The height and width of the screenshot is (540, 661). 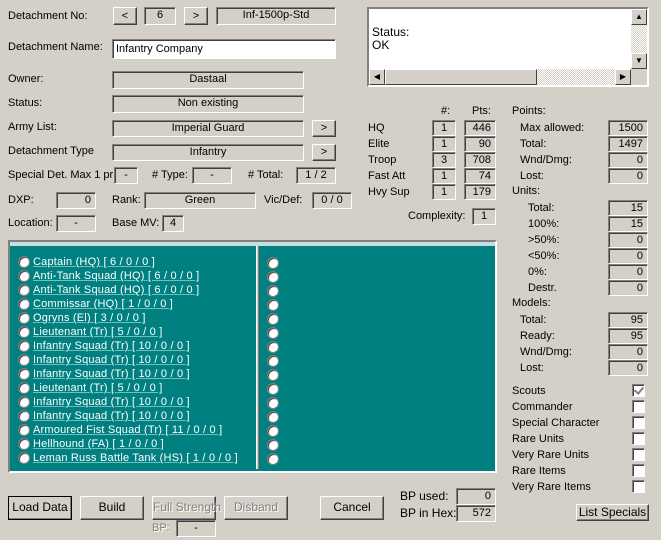 I want to click on army-list-label: Army List:, so click(x=32, y=127).